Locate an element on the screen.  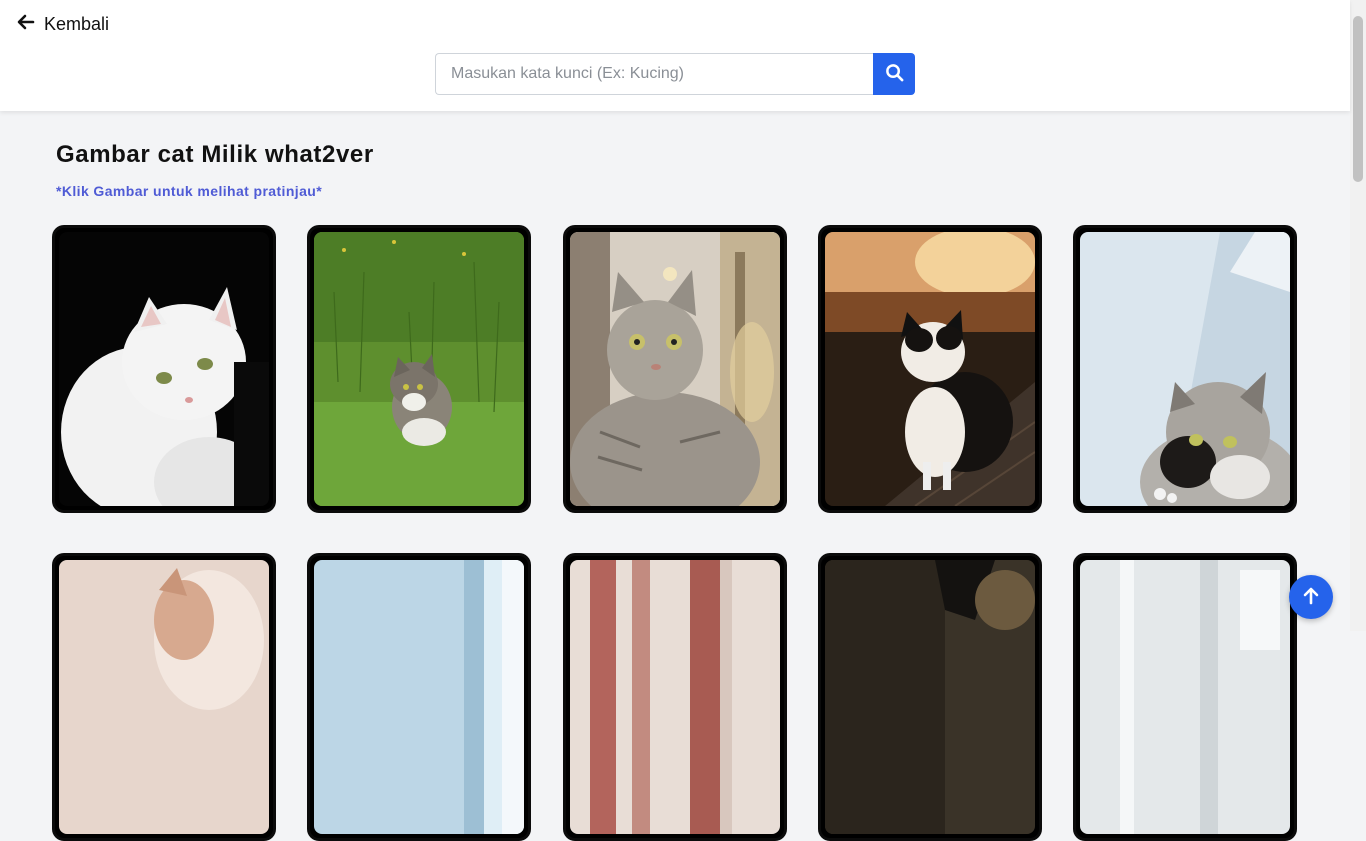
scroll-to-top-button is located at coordinates (1311, 597).